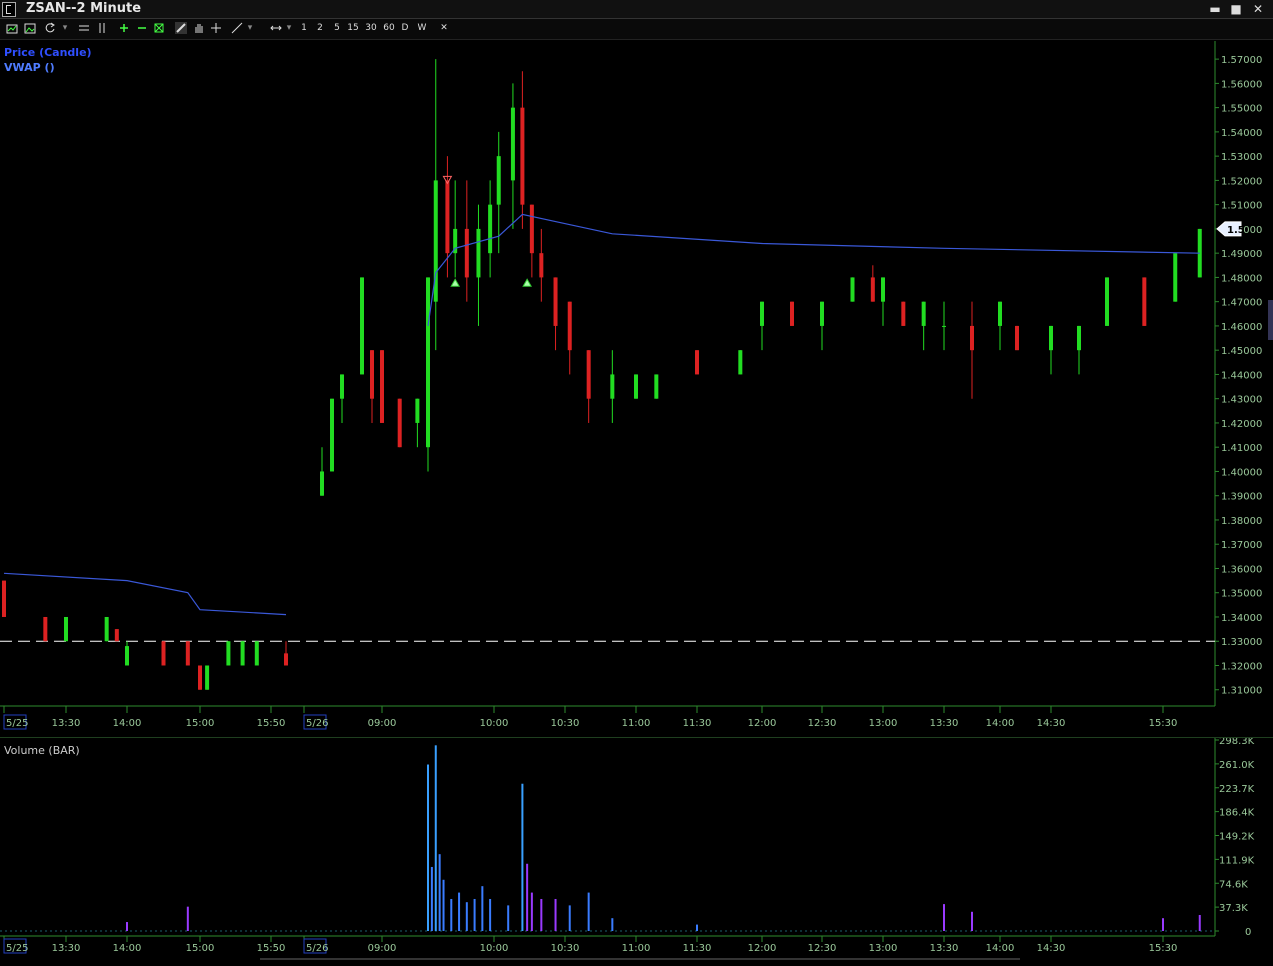  Describe the element at coordinates (494, 723) in the screenshot. I see `price-x-tick-label: 10:00` at that location.